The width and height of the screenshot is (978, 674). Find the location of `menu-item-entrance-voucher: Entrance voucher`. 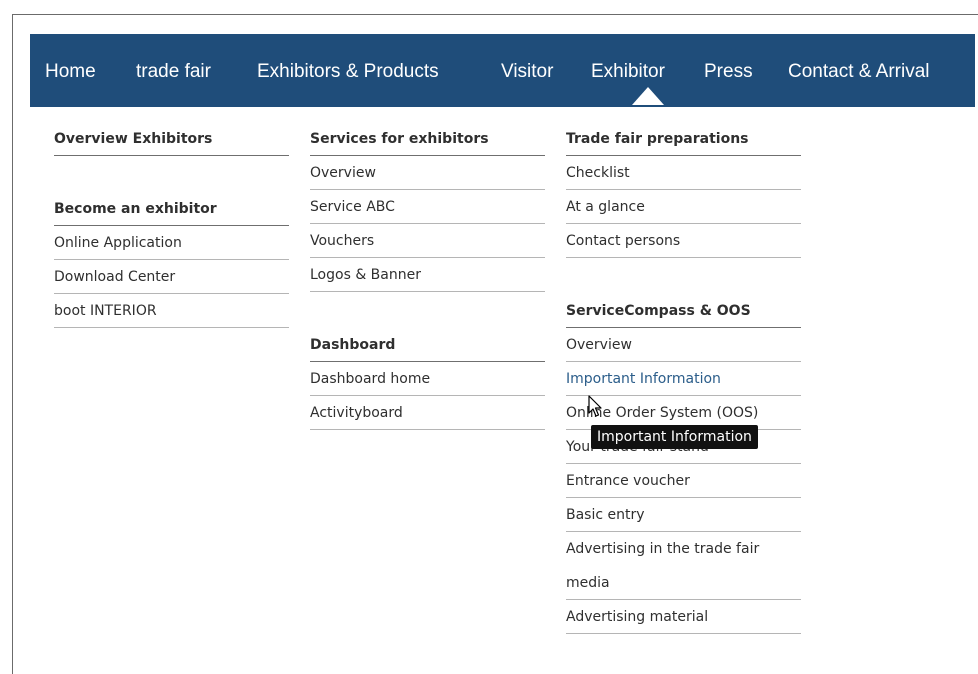

menu-item-entrance-voucher: Entrance voucher is located at coordinates (683, 481).